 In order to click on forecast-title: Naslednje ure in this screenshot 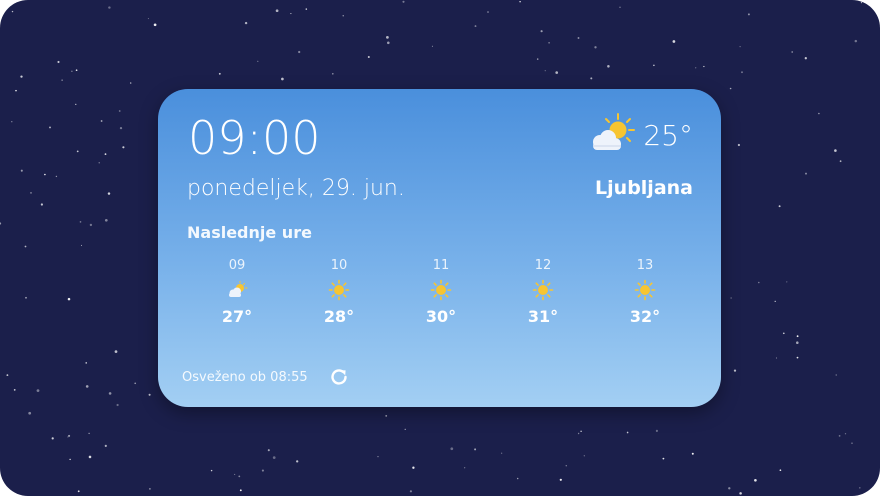, I will do `click(249, 232)`.